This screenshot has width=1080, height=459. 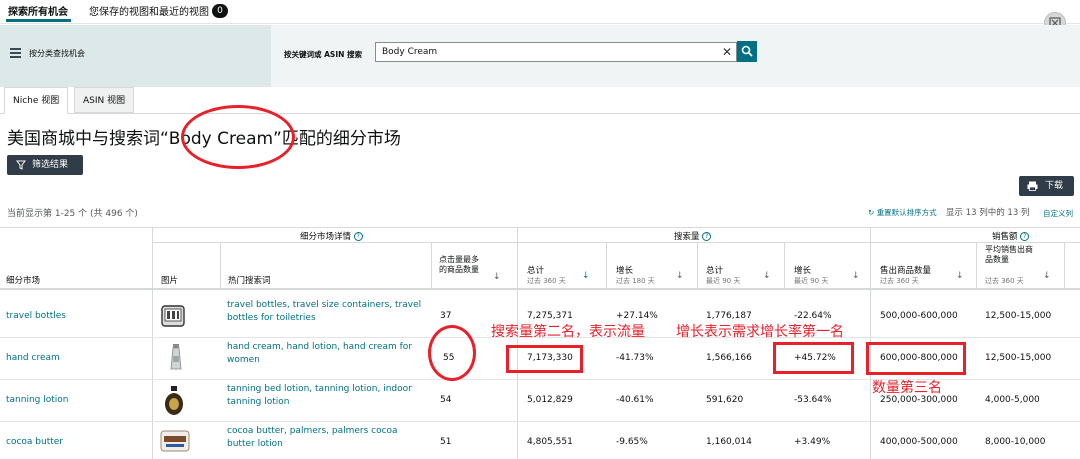 What do you see at coordinates (725, 400) in the screenshot?
I see `search-total-90: 591,620` at bounding box center [725, 400].